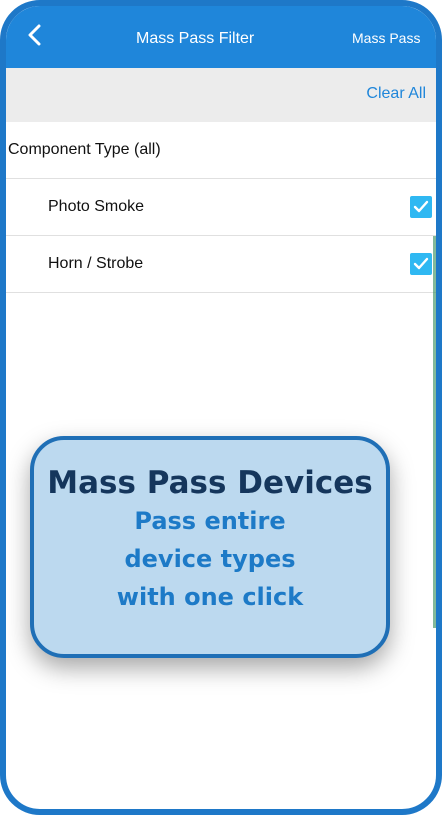  I want to click on clear-all-button: Clear All, so click(396, 94).